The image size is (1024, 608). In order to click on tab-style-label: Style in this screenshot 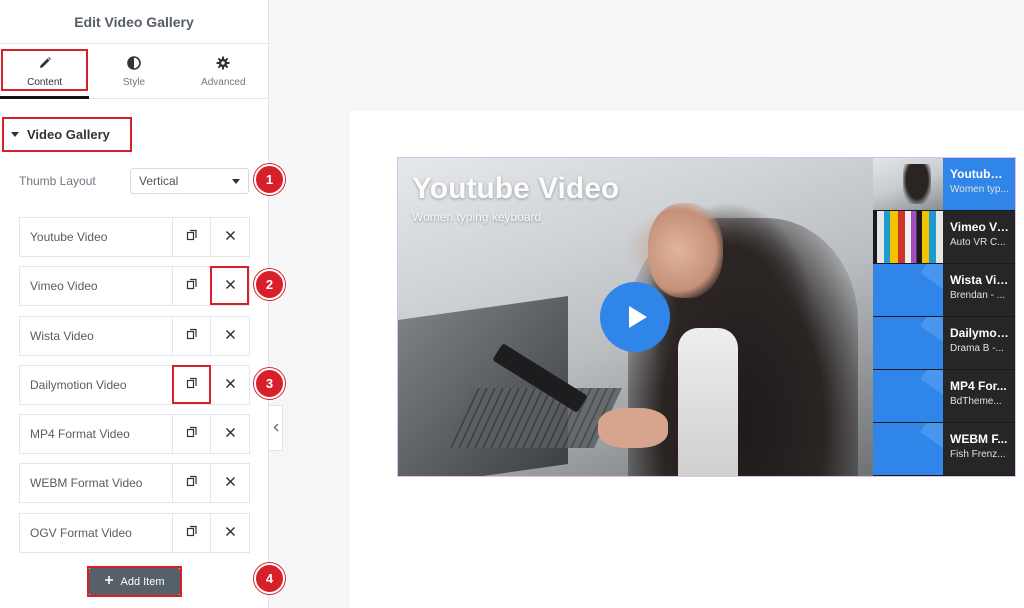, I will do `click(134, 82)`.